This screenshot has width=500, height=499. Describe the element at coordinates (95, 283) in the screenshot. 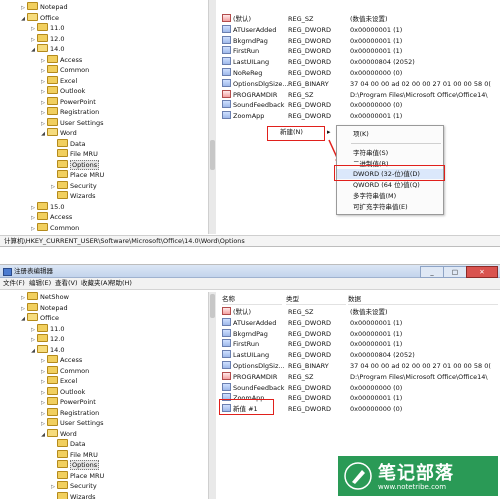

I see `menu-bar-item: 收藏夹(A)` at that location.